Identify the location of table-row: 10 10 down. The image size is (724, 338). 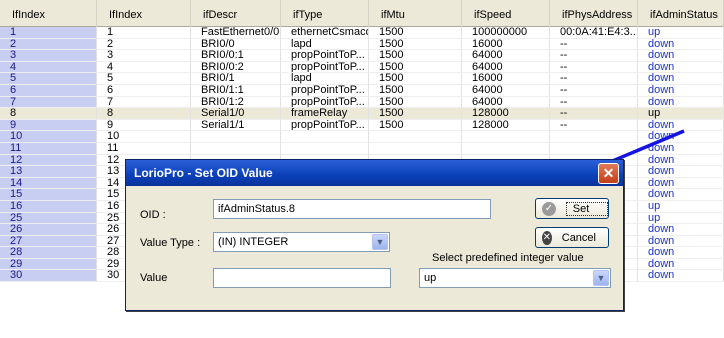
(362, 137).